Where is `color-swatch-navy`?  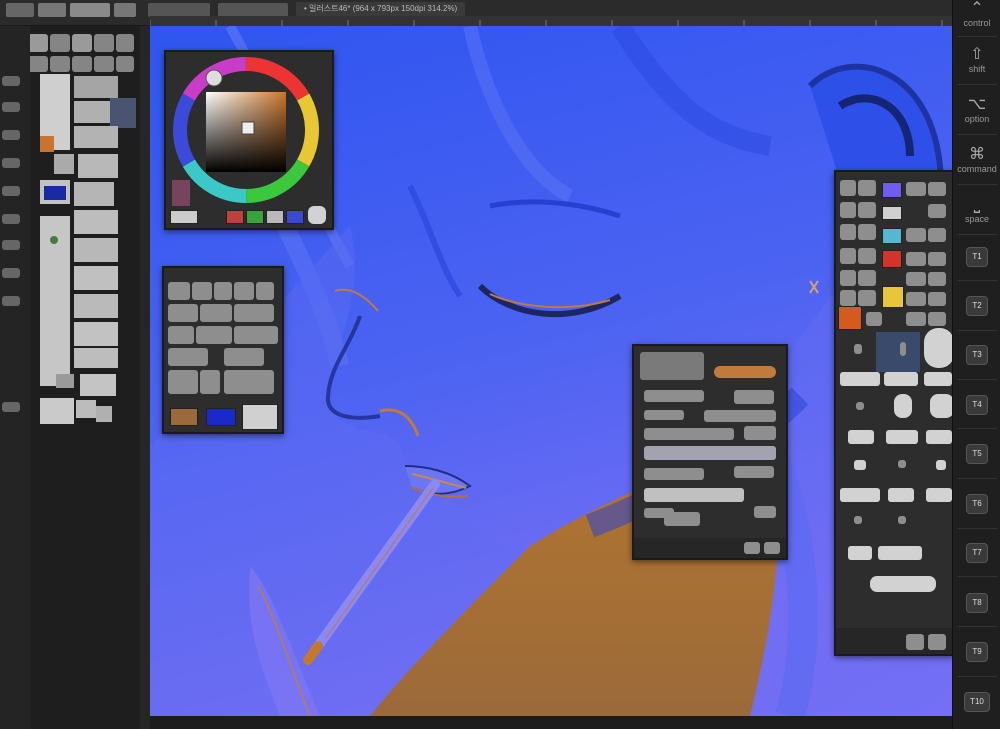 color-swatch-navy is located at coordinates (898, 352).